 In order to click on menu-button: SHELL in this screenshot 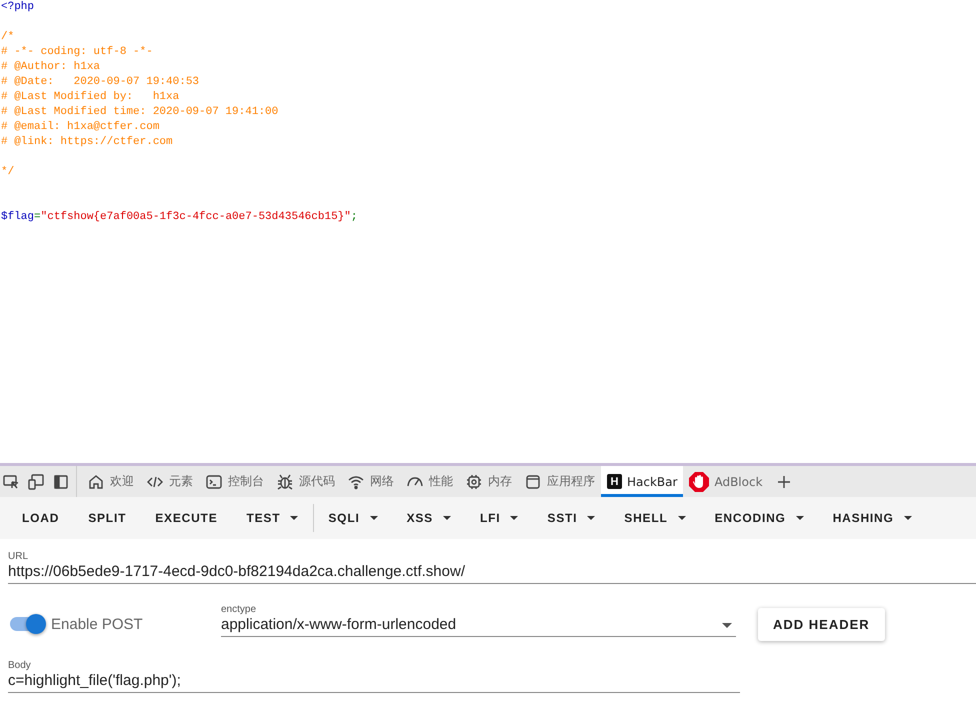, I will do `click(655, 518)`.